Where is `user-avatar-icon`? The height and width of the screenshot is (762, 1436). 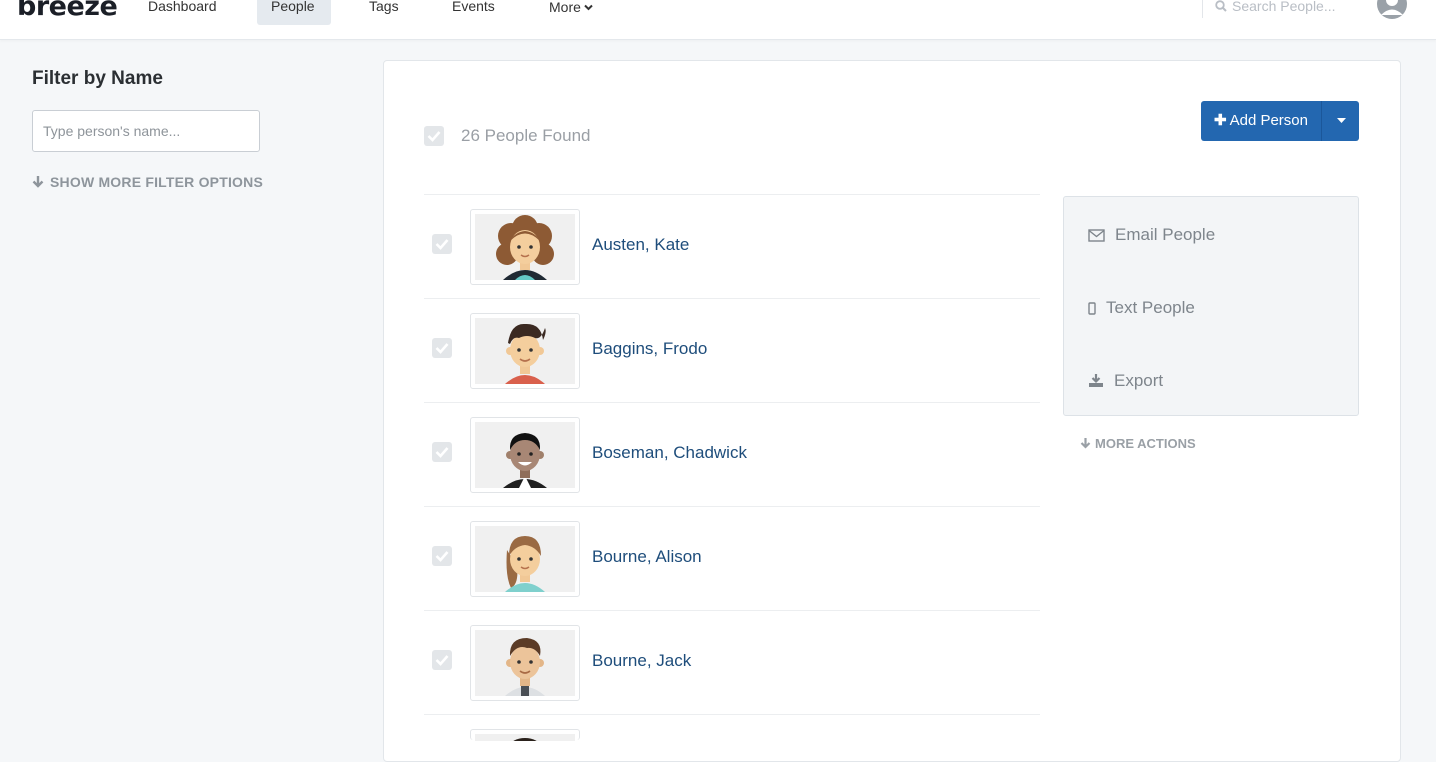 user-avatar-icon is located at coordinates (1392, 12).